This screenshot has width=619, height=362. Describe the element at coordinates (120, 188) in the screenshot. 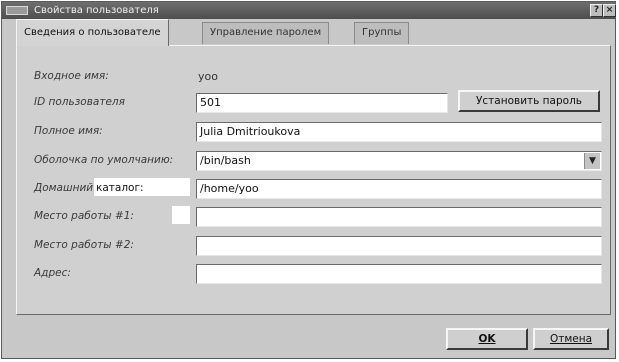

I see `home-label-part2: каталог:` at that location.